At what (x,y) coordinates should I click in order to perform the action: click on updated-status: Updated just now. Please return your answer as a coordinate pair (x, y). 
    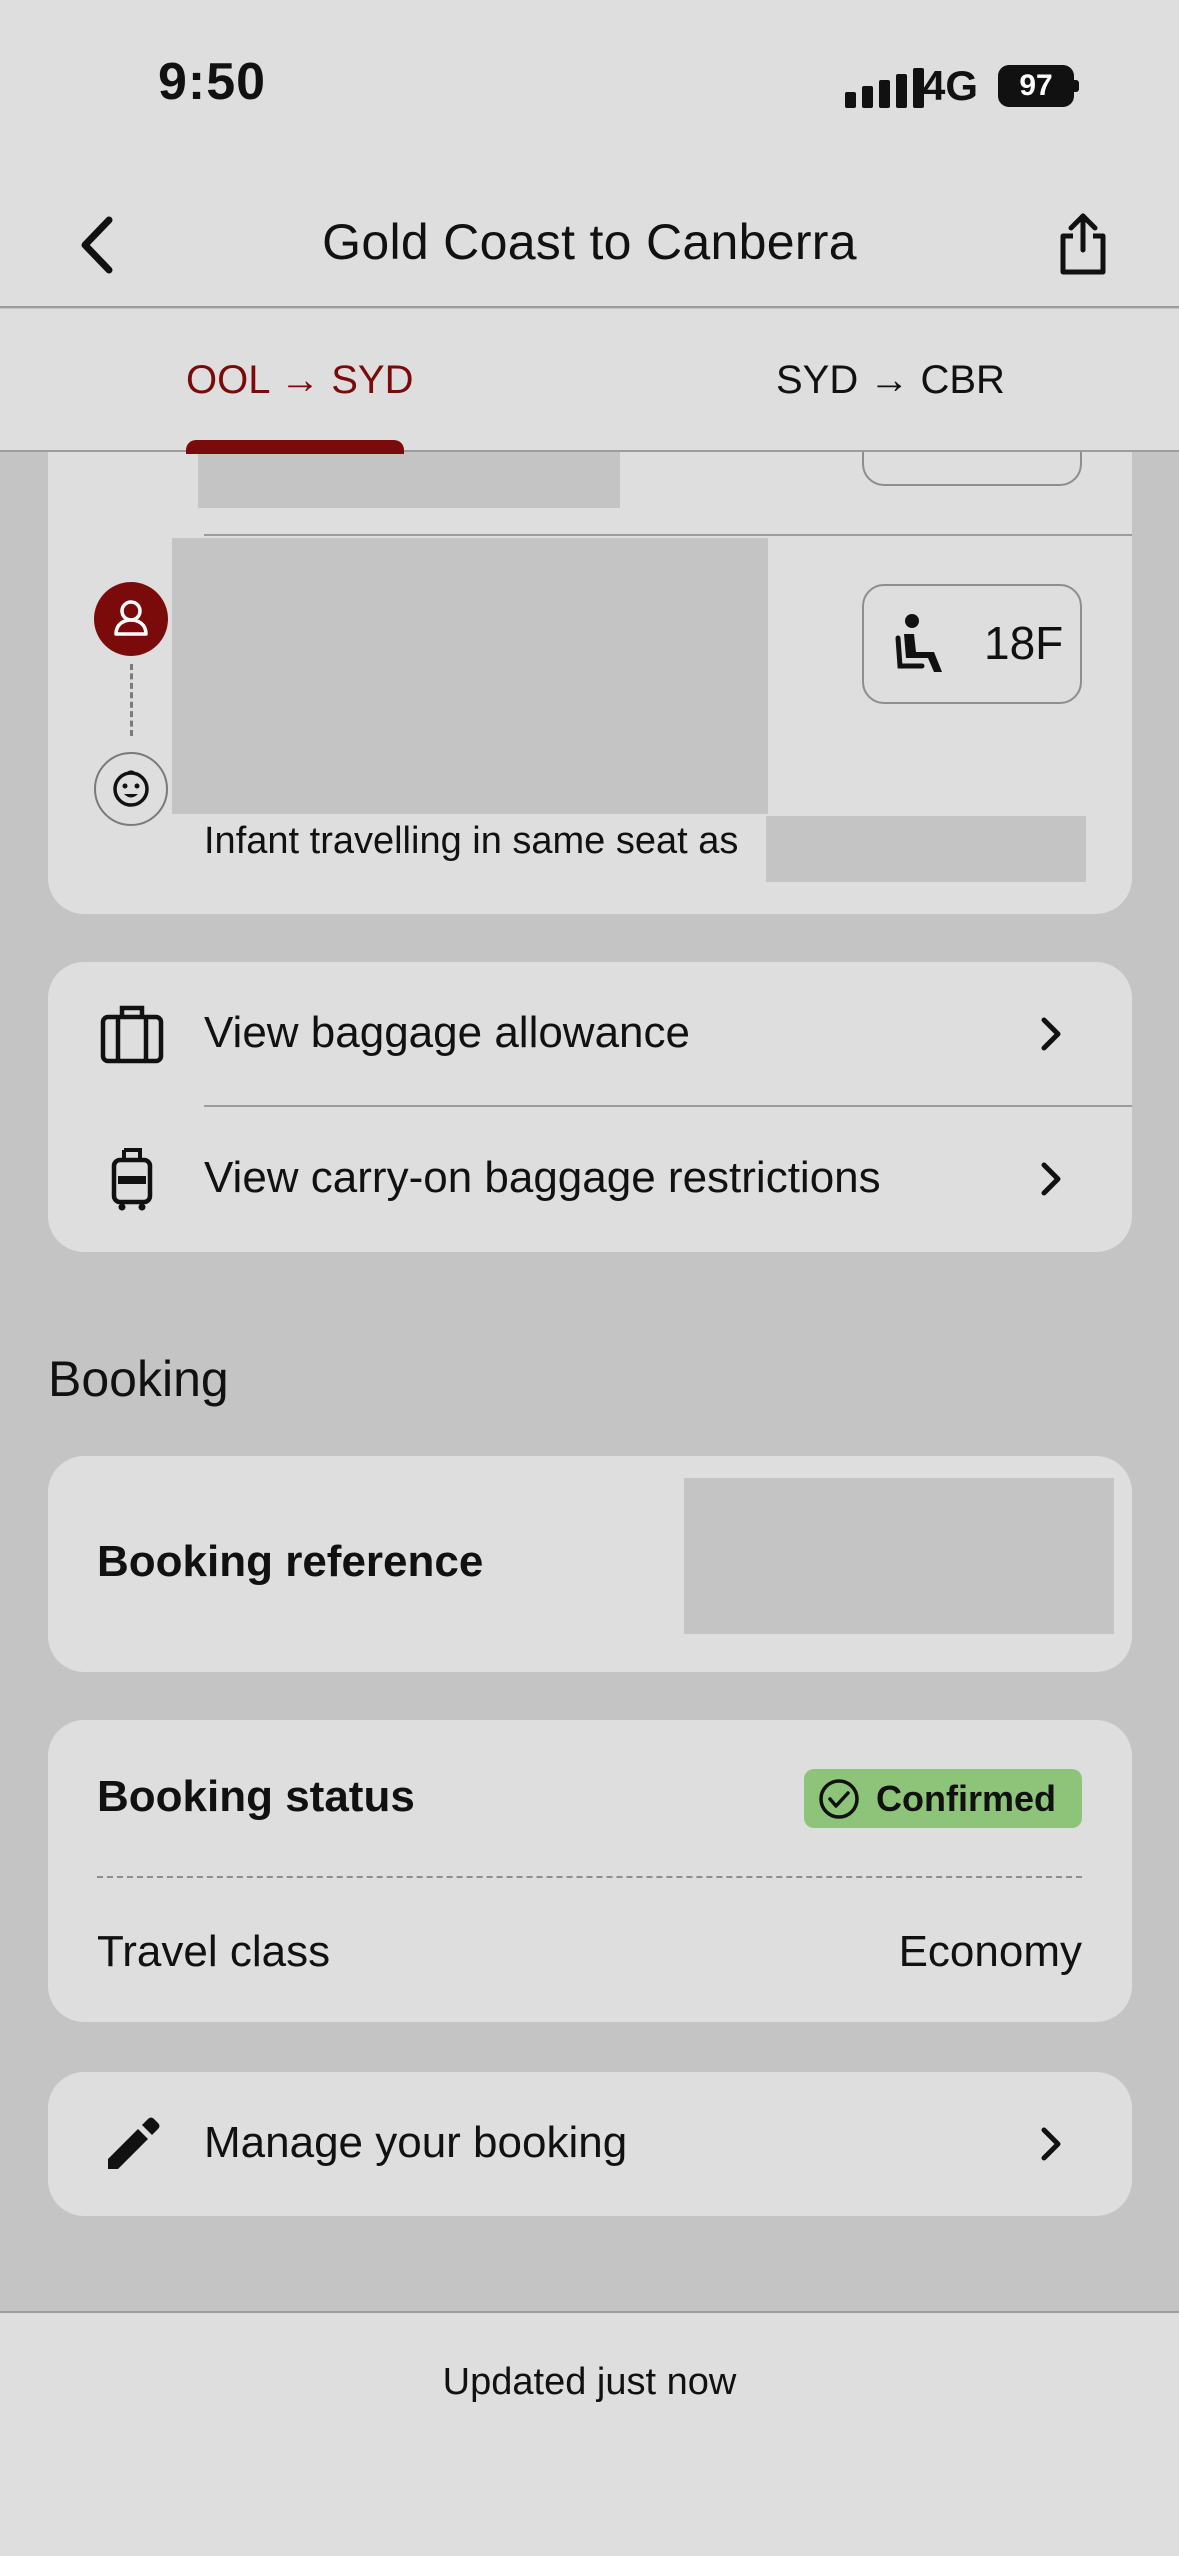
    Looking at the image, I should click on (589, 2382).